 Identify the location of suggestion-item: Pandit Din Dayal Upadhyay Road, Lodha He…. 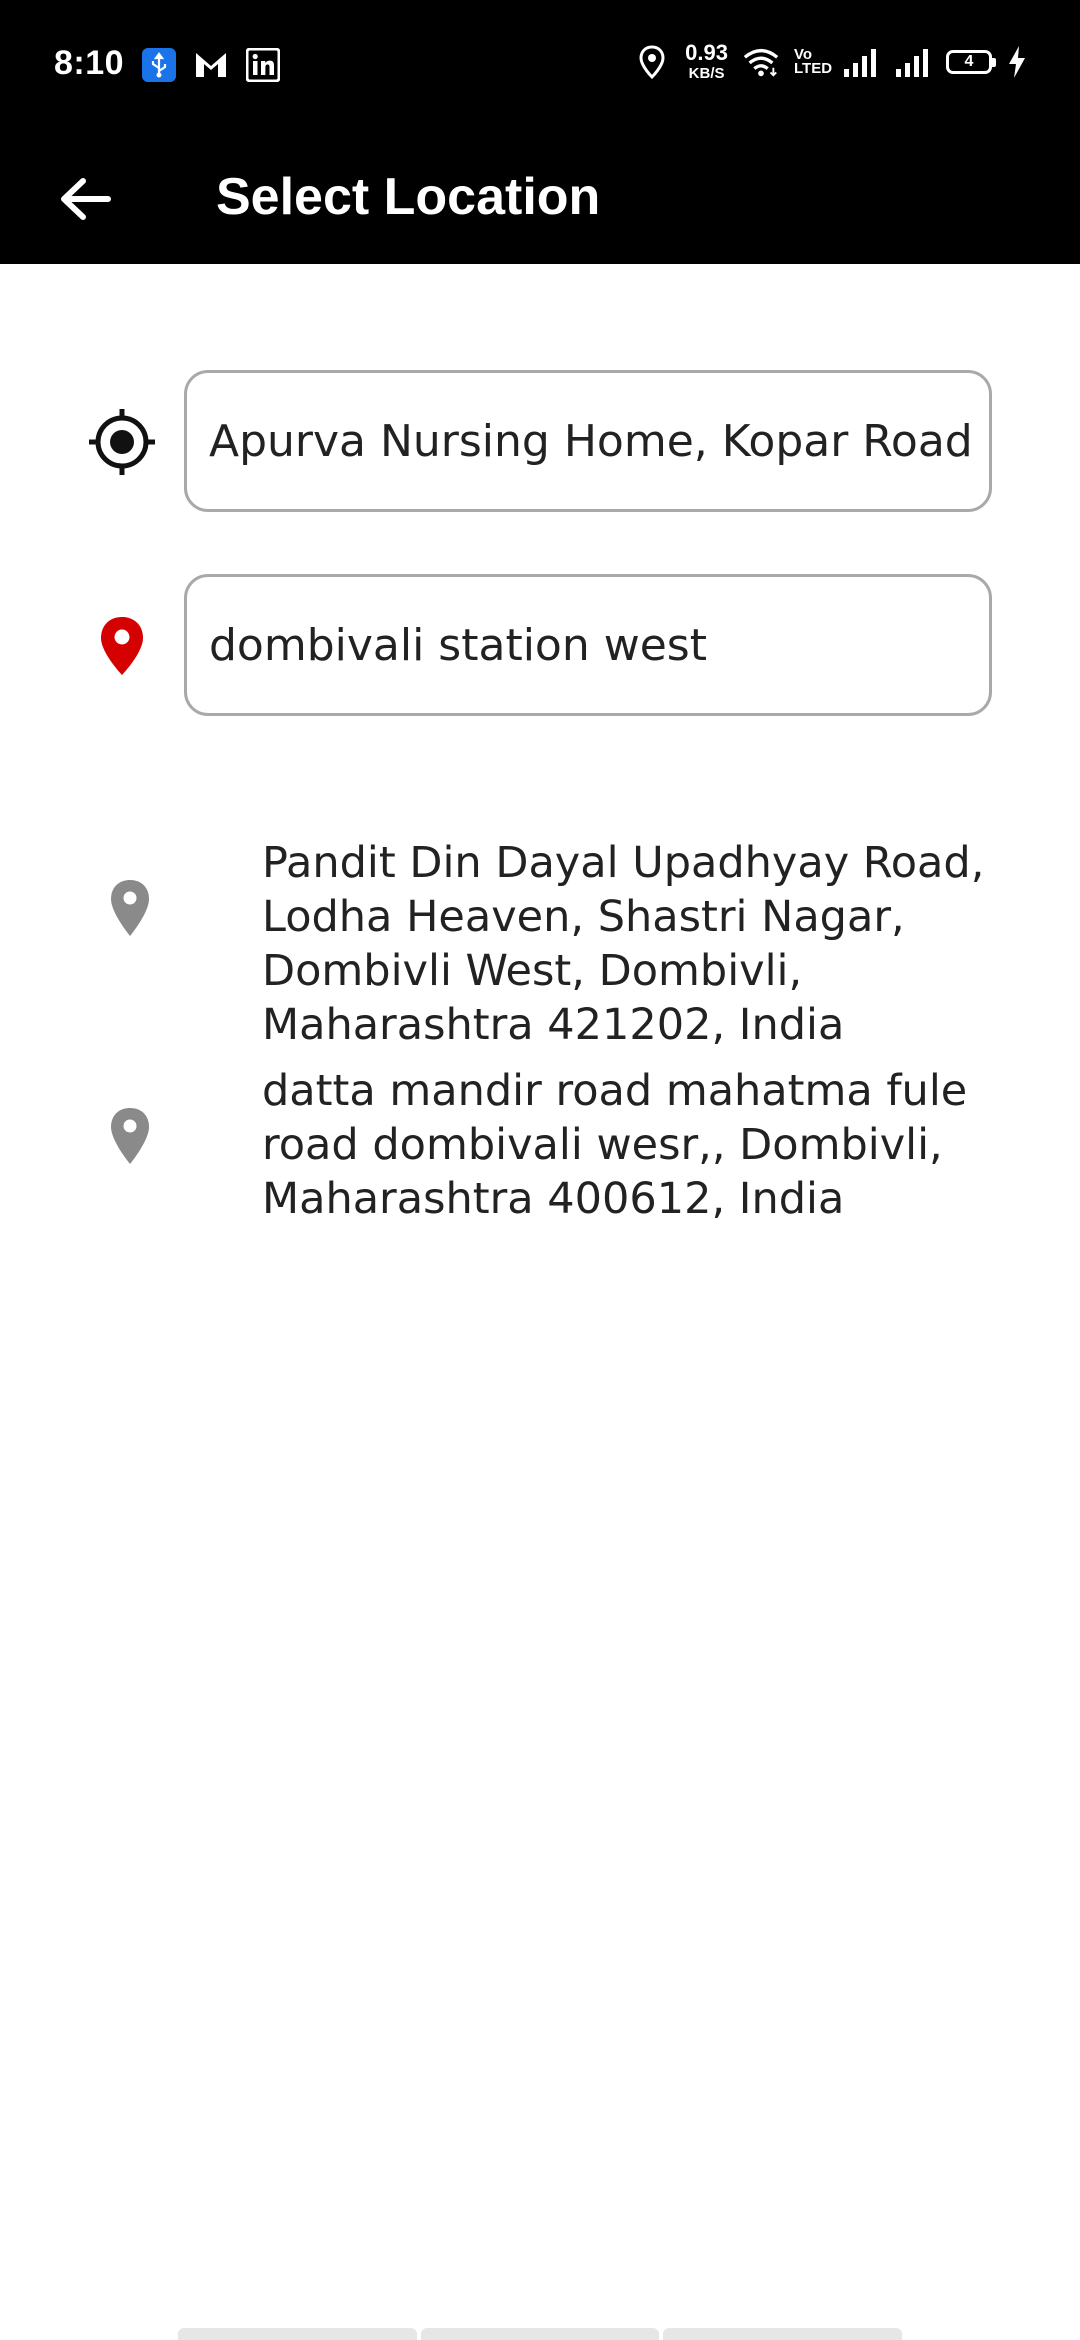
(540, 944).